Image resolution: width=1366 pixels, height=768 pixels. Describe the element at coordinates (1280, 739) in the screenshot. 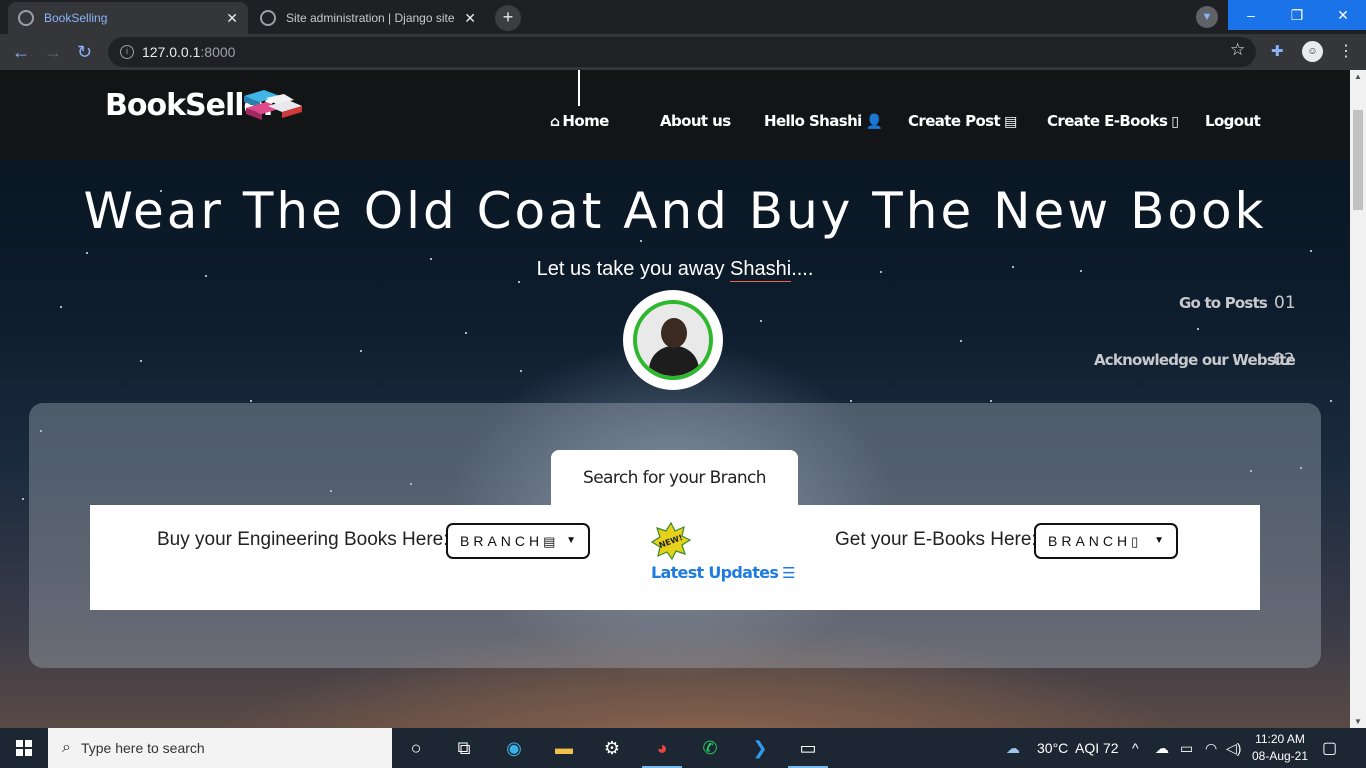

I see `clock-time: 11:20 AM` at that location.